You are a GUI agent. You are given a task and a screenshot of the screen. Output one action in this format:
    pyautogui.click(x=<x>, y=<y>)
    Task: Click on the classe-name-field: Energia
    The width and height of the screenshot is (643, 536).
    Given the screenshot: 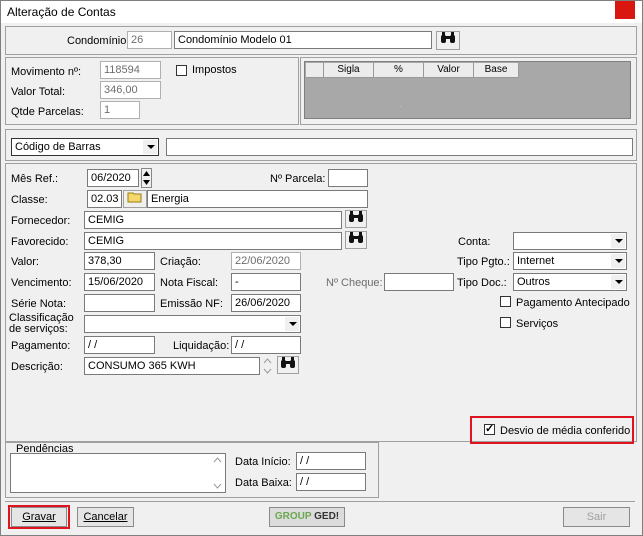 What is the action you would take?
    pyautogui.click(x=257, y=199)
    